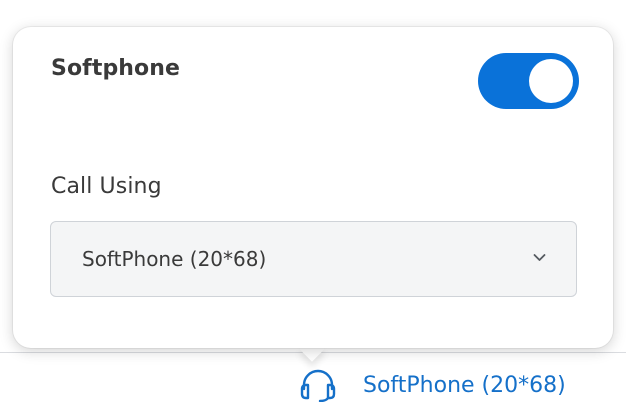 The height and width of the screenshot is (410, 626). What do you see at coordinates (174, 259) in the screenshot?
I see `call-using-selected-value: SoftPhone (20*68)` at bounding box center [174, 259].